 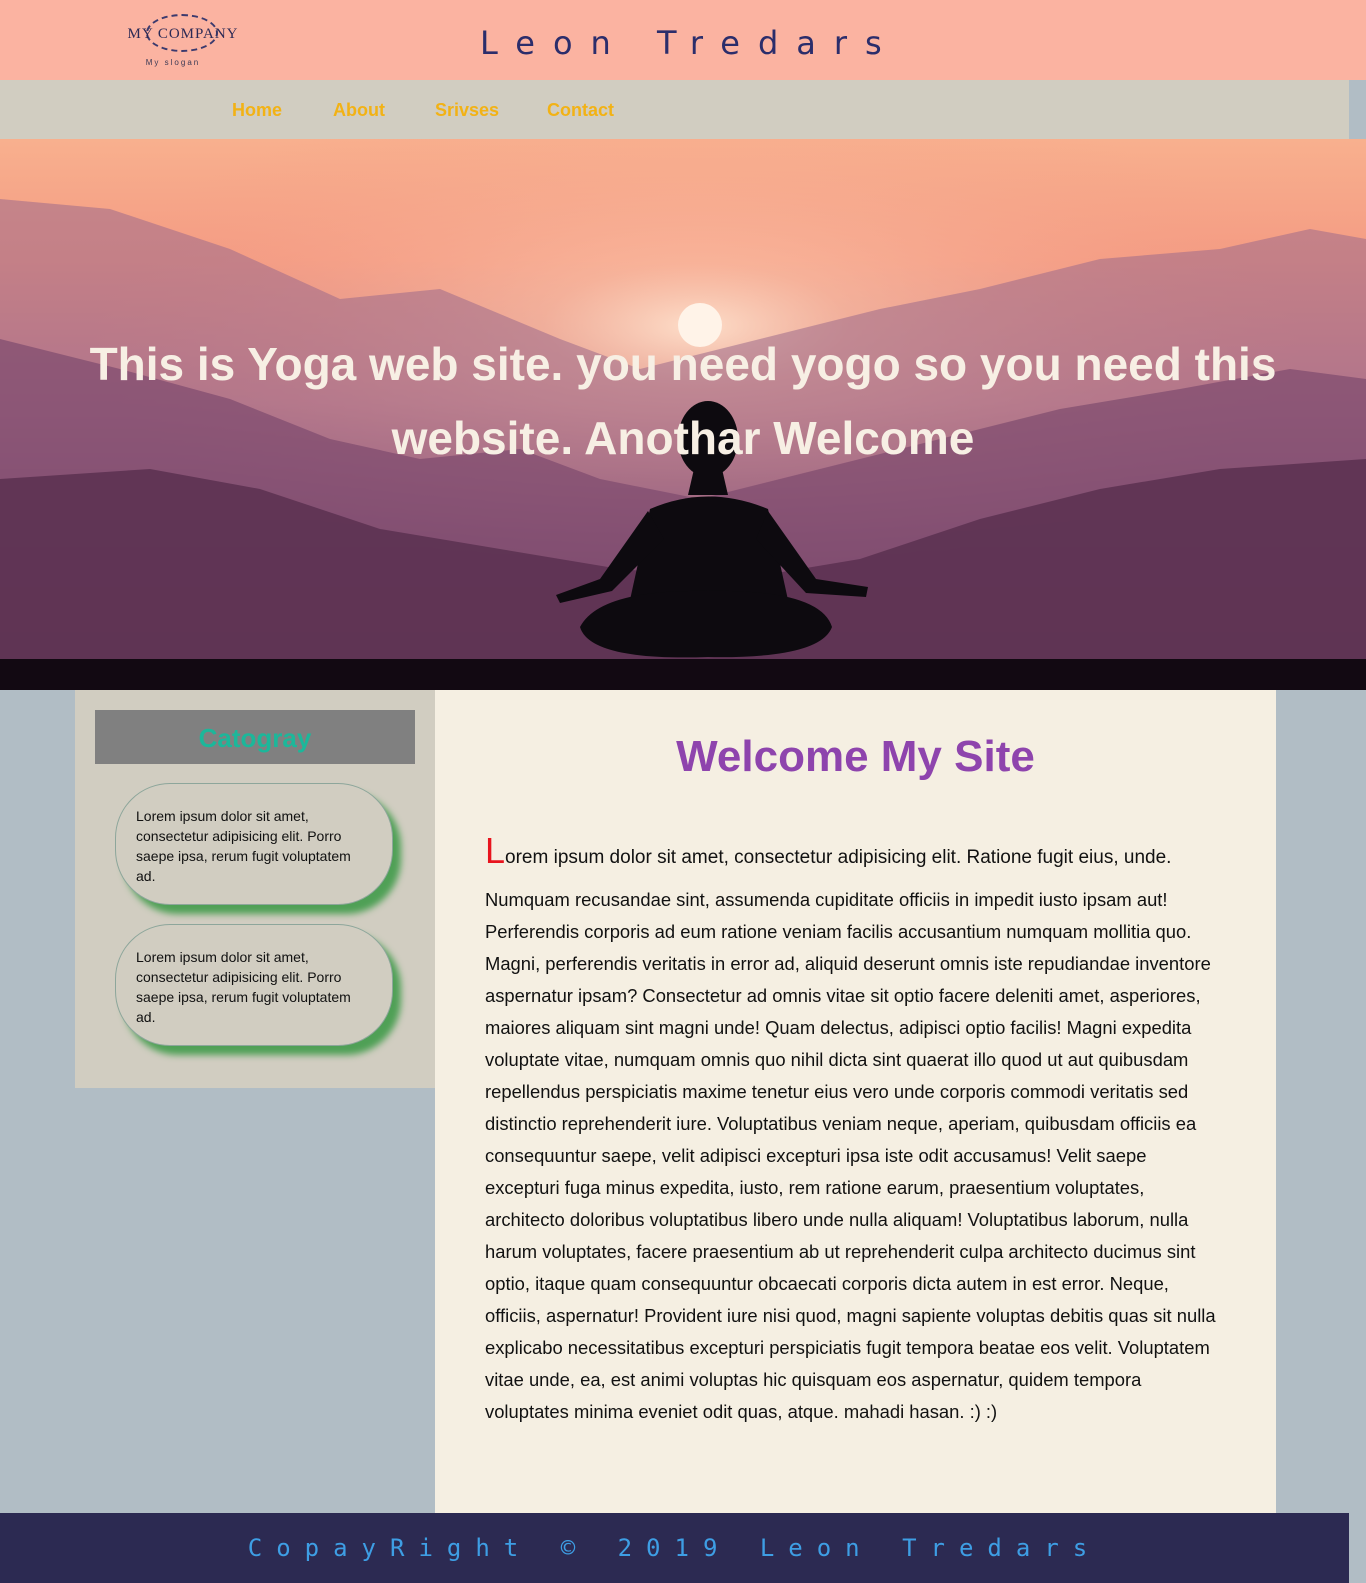 I want to click on main-nav, so click(x=674, y=109).